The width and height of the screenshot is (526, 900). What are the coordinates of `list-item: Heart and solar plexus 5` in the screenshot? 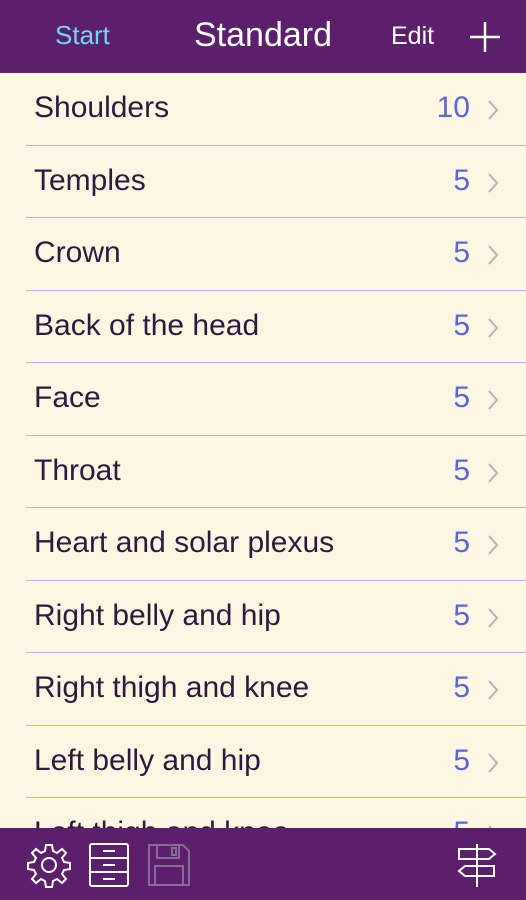 It's located at (263, 544).